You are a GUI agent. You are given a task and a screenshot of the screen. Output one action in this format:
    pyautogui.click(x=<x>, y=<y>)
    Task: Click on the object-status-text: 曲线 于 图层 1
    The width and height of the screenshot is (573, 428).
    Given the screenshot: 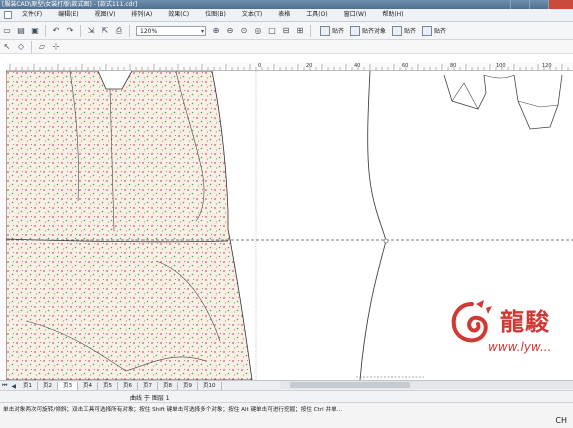 What is the action you would take?
    pyautogui.click(x=150, y=398)
    